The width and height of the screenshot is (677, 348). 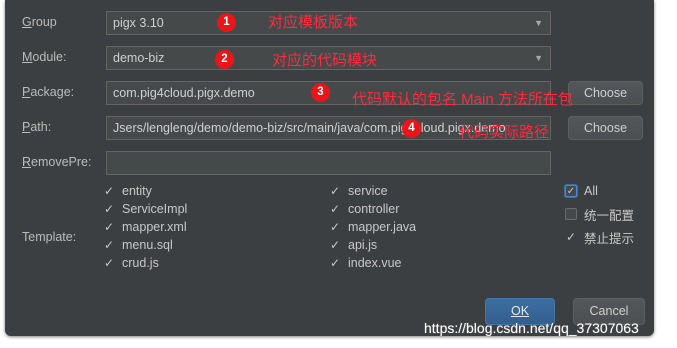 I want to click on annotation-badge-1: 1, so click(x=226, y=22).